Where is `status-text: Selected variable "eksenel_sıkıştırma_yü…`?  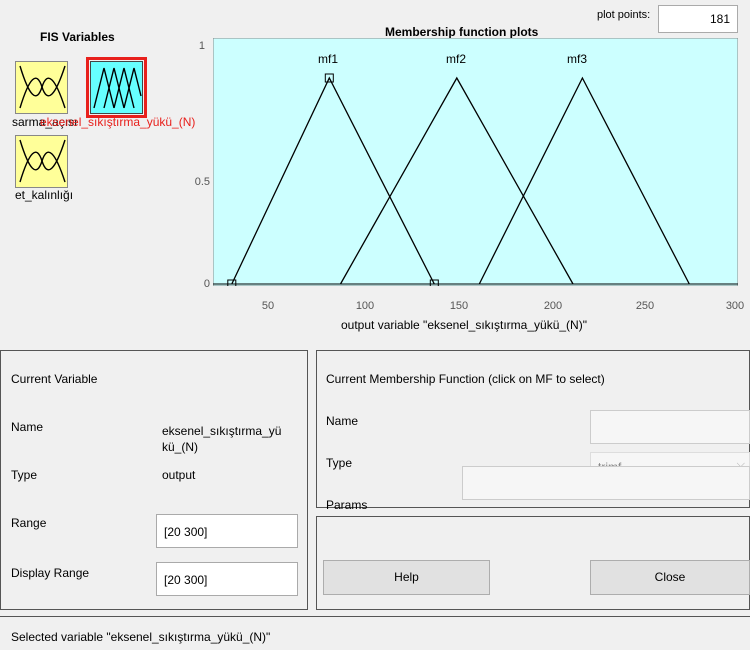
status-text: Selected variable "eksenel_sıkıştırma_yü… is located at coordinates (141, 637).